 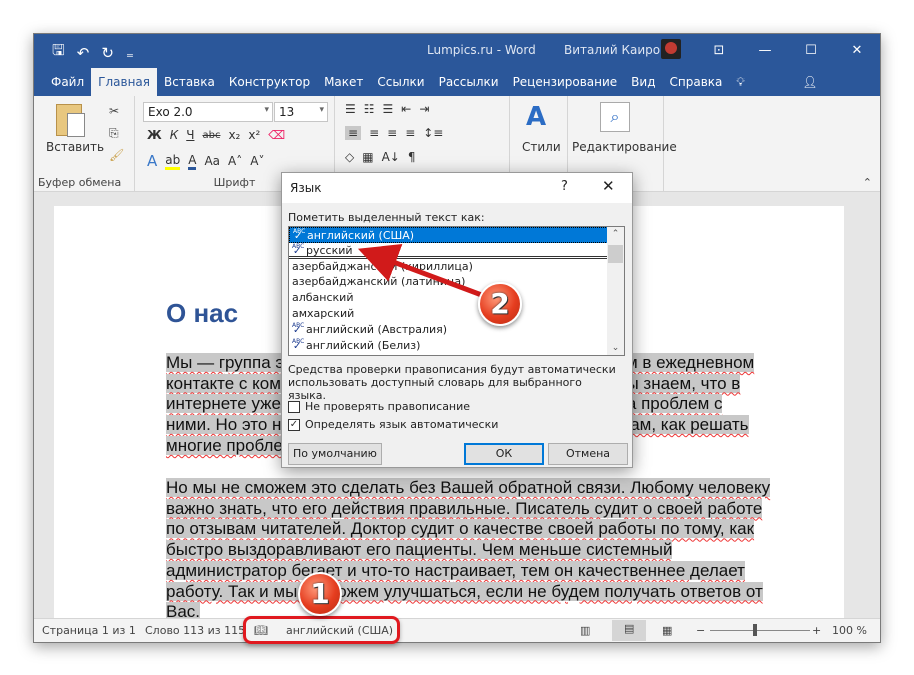 I want to click on no-spellcheck-checkbox: Не проверять правописание, so click(x=379, y=406).